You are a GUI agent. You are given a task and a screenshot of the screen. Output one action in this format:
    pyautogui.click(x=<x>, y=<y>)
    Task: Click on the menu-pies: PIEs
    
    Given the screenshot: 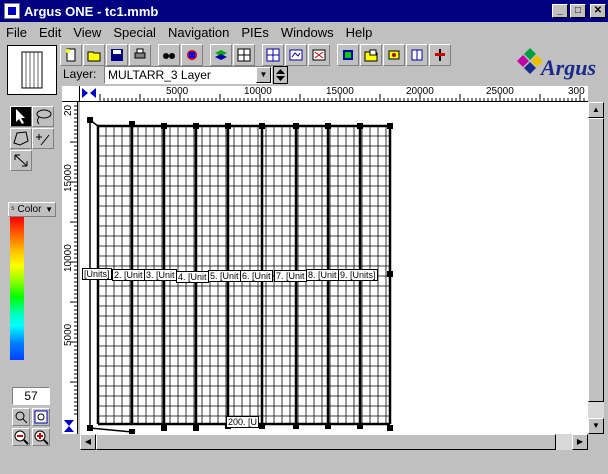 What is the action you would take?
    pyautogui.click(x=254, y=32)
    